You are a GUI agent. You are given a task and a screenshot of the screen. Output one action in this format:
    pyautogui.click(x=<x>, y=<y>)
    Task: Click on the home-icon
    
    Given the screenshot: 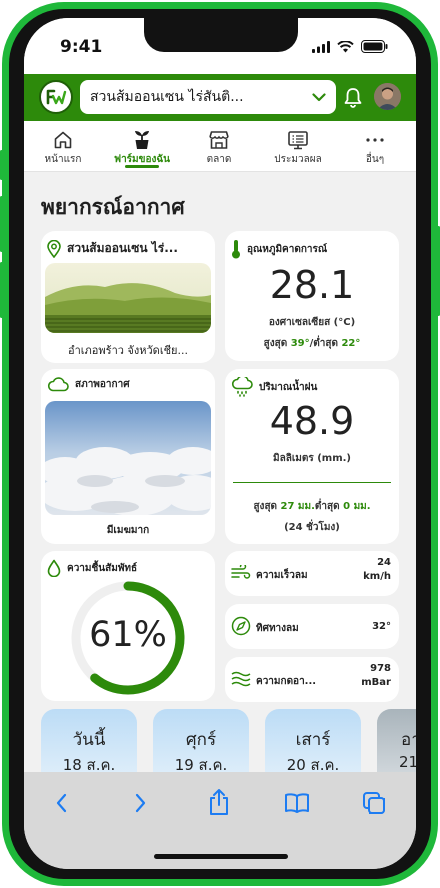 What is the action you would take?
    pyautogui.click(x=63, y=140)
    